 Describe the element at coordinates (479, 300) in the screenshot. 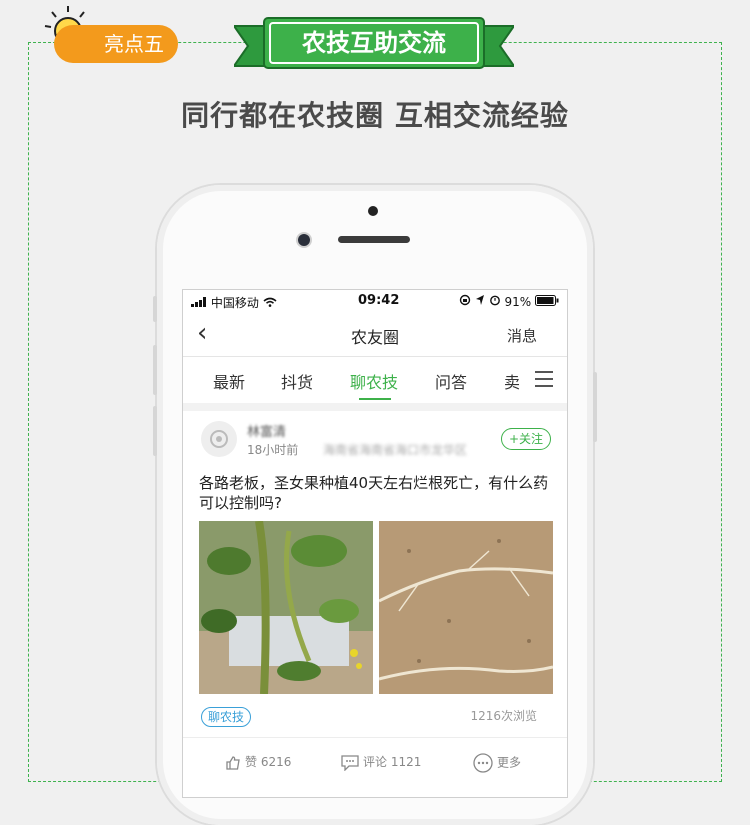

I see `location-icon` at that location.